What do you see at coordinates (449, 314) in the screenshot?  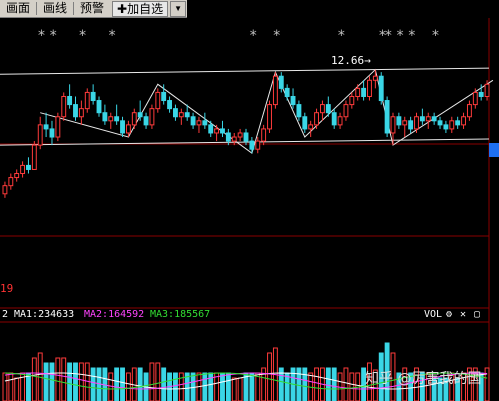 I see `settings-icon: ⚙` at bounding box center [449, 314].